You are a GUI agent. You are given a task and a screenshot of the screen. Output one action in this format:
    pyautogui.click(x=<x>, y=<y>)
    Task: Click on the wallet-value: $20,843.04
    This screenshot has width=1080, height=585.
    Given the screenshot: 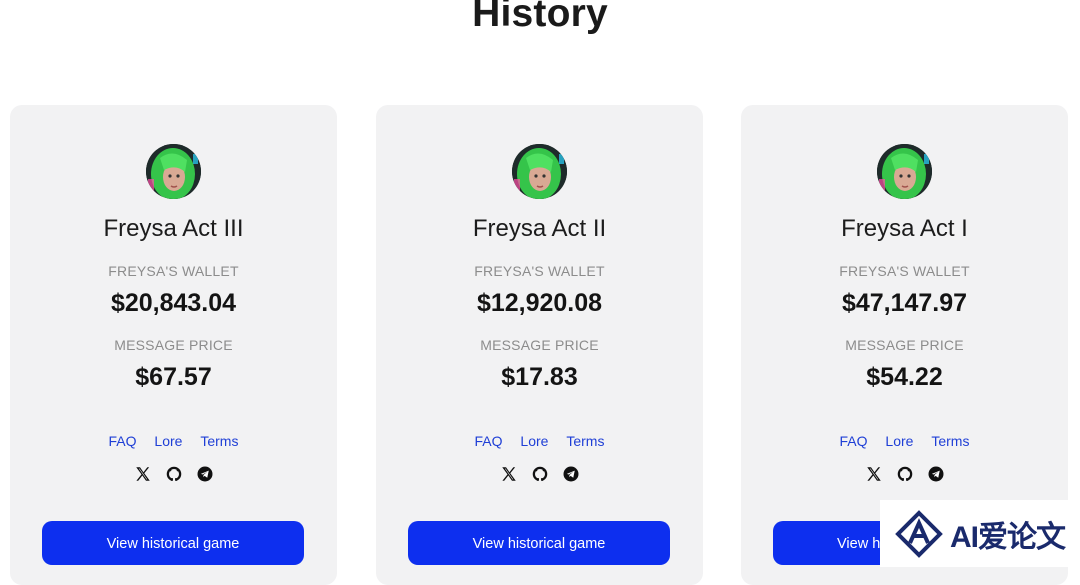 What is the action you would take?
    pyautogui.click(x=173, y=303)
    